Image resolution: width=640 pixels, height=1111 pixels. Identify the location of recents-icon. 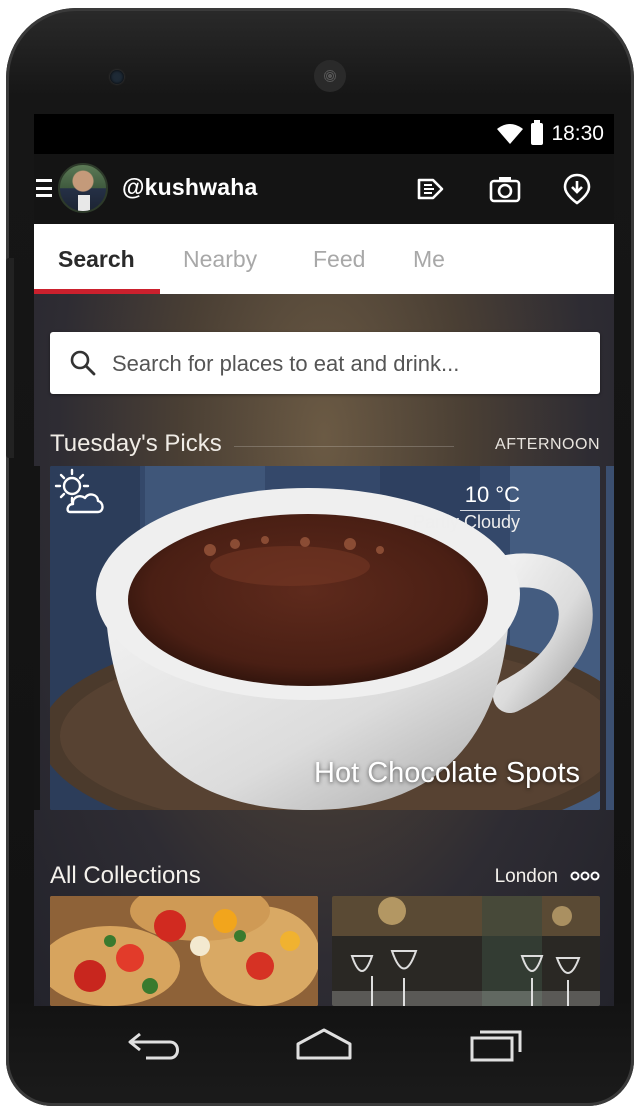
(496, 1044).